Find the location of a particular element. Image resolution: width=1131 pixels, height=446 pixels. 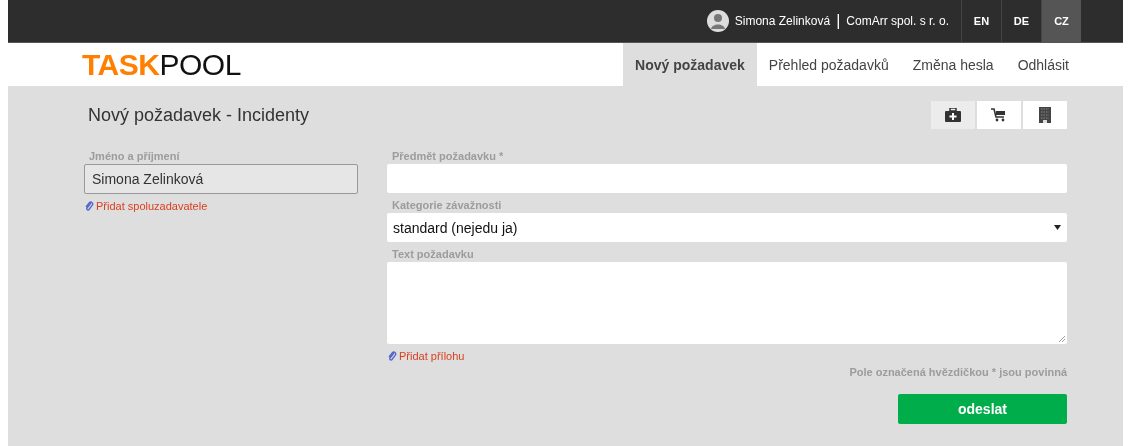

name-field: Simona Zelinková is located at coordinates (221, 179).